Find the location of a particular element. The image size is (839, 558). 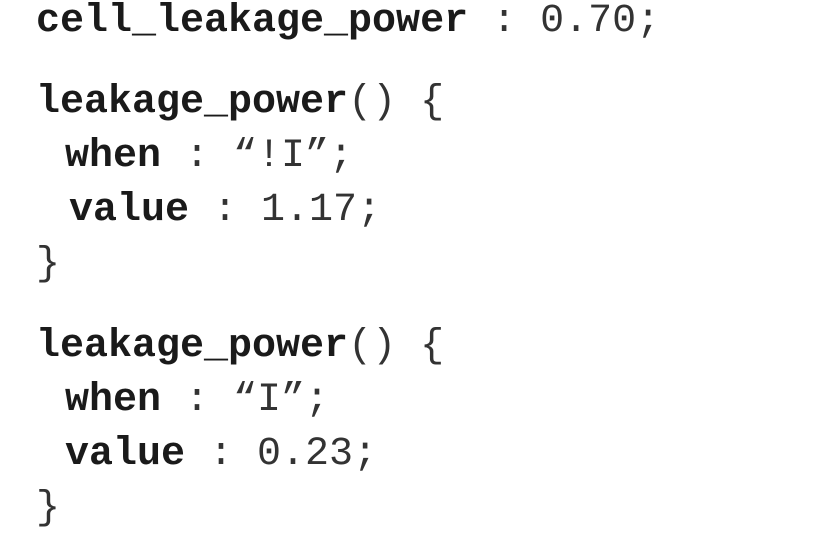

block-1-close: } is located at coordinates (48, 265).